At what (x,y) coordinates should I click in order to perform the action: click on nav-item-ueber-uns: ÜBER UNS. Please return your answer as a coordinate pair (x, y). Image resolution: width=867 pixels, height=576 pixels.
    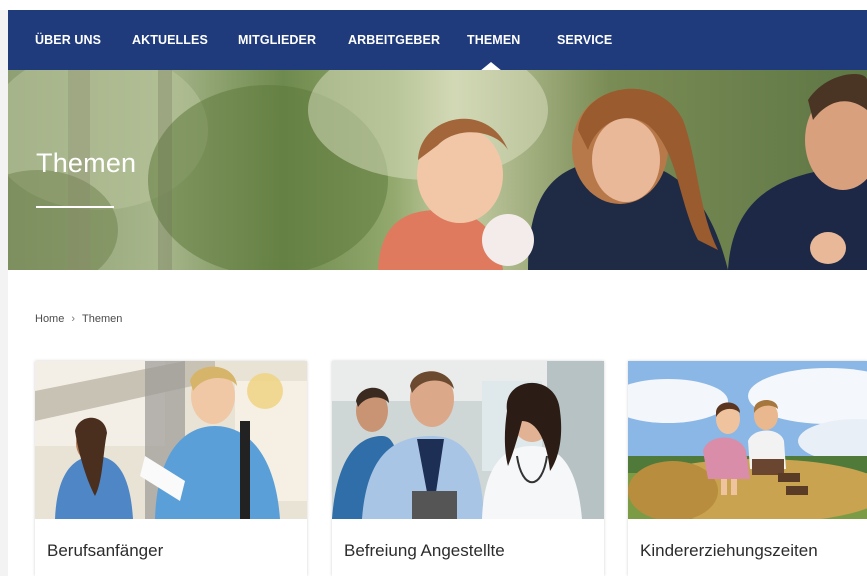
    Looking at the image, I should click on (68, 40).